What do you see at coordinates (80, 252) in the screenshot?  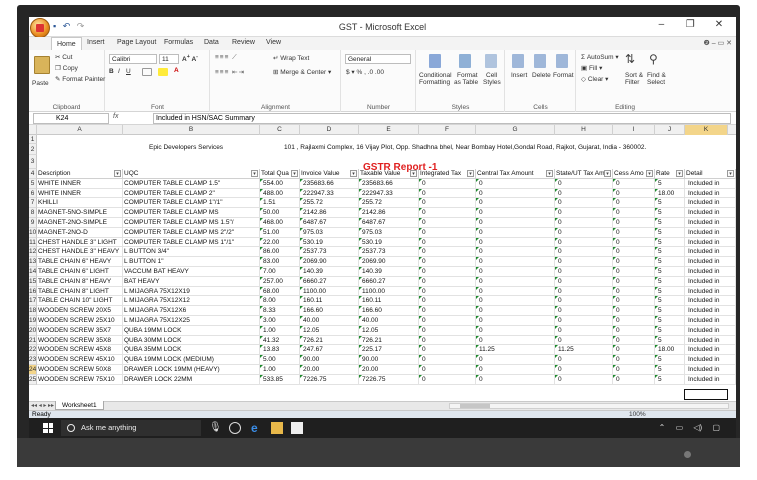 I see `table-cell: CHEST HANDLE 3" HEAVY` at bounding box center [80, 252].